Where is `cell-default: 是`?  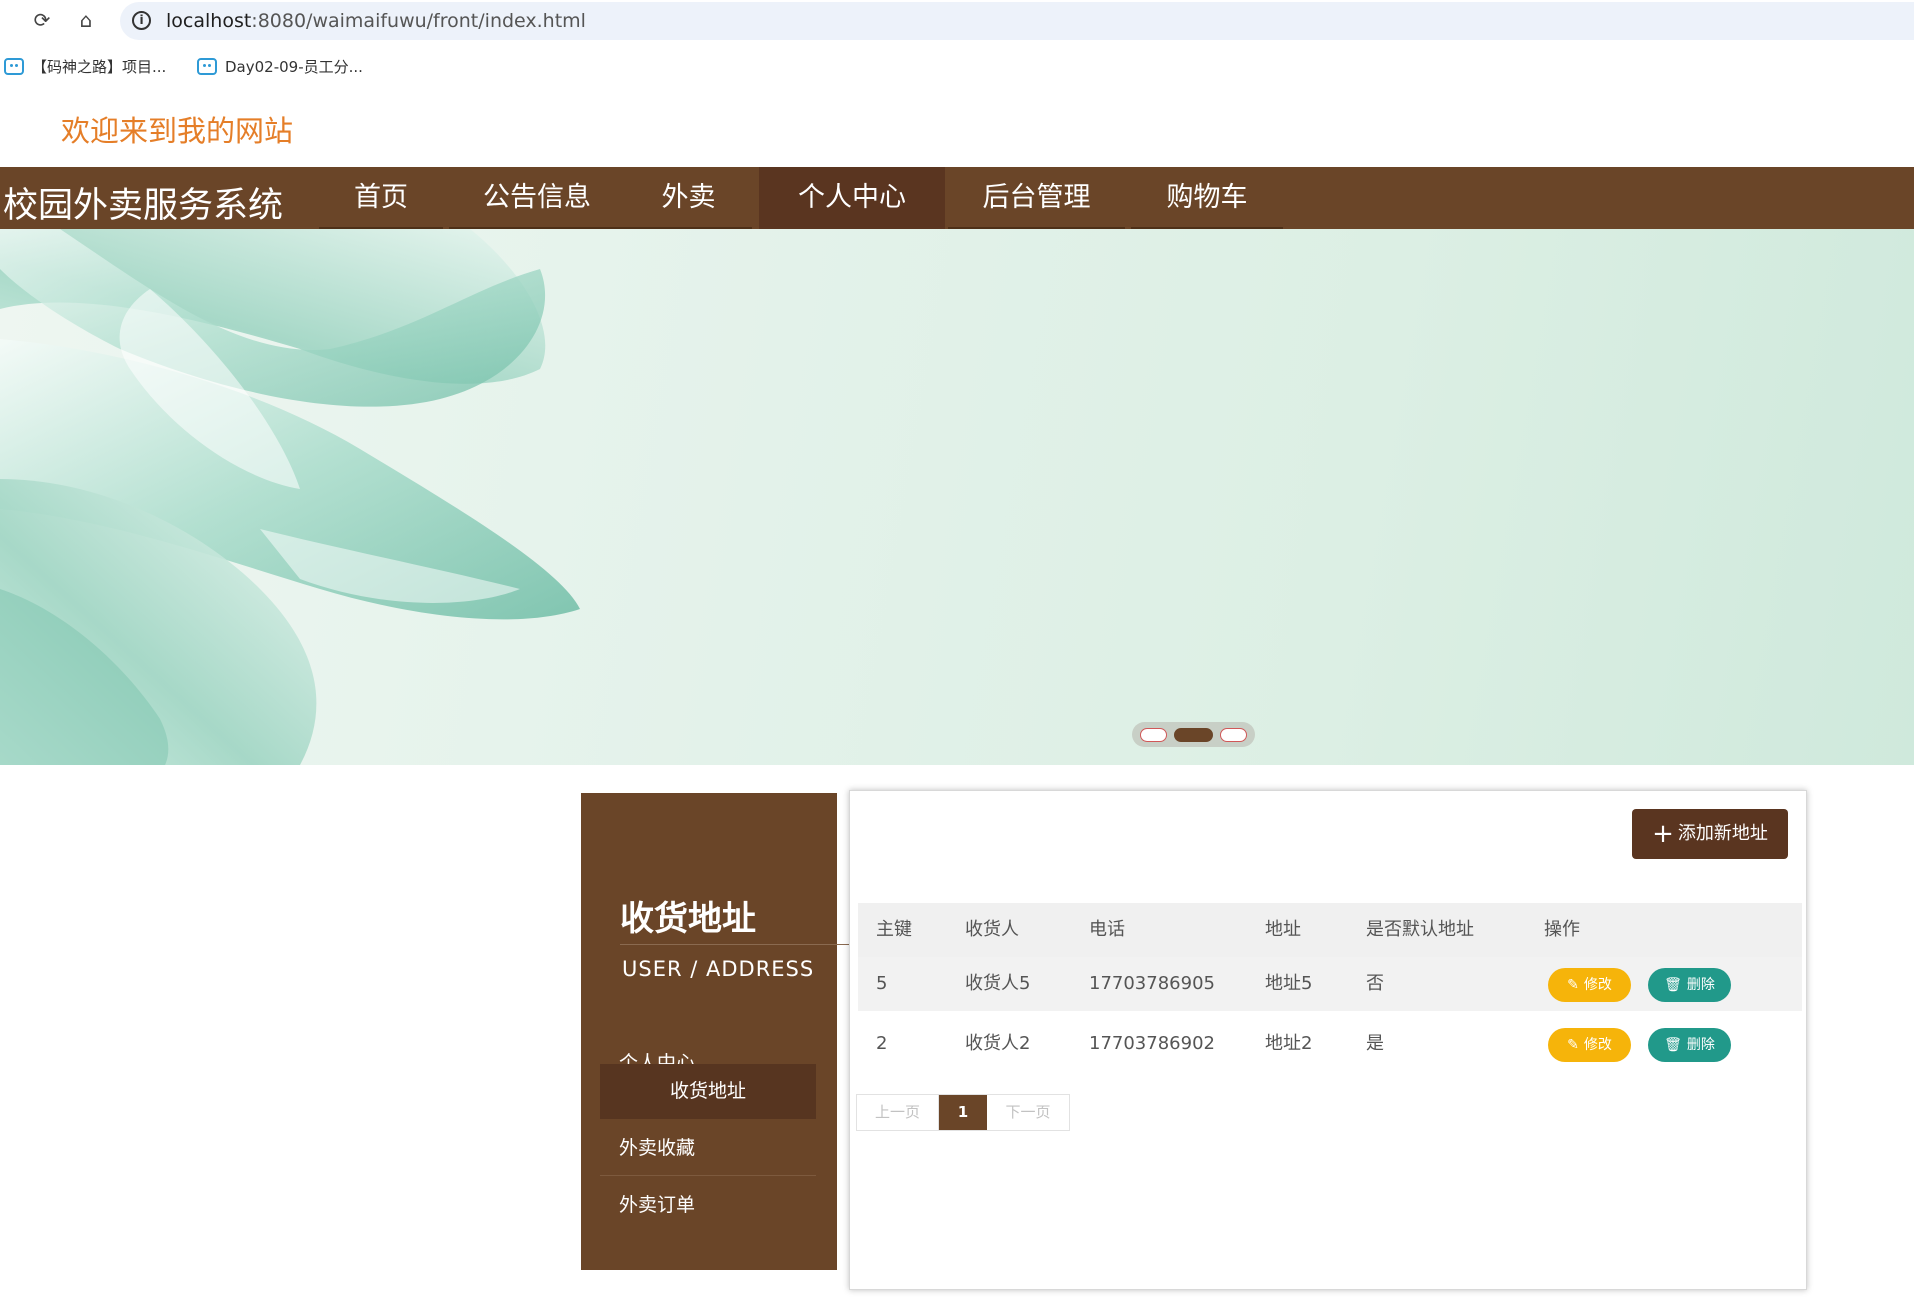 cell-default: 是 is located at coordinates (1375, 1043).